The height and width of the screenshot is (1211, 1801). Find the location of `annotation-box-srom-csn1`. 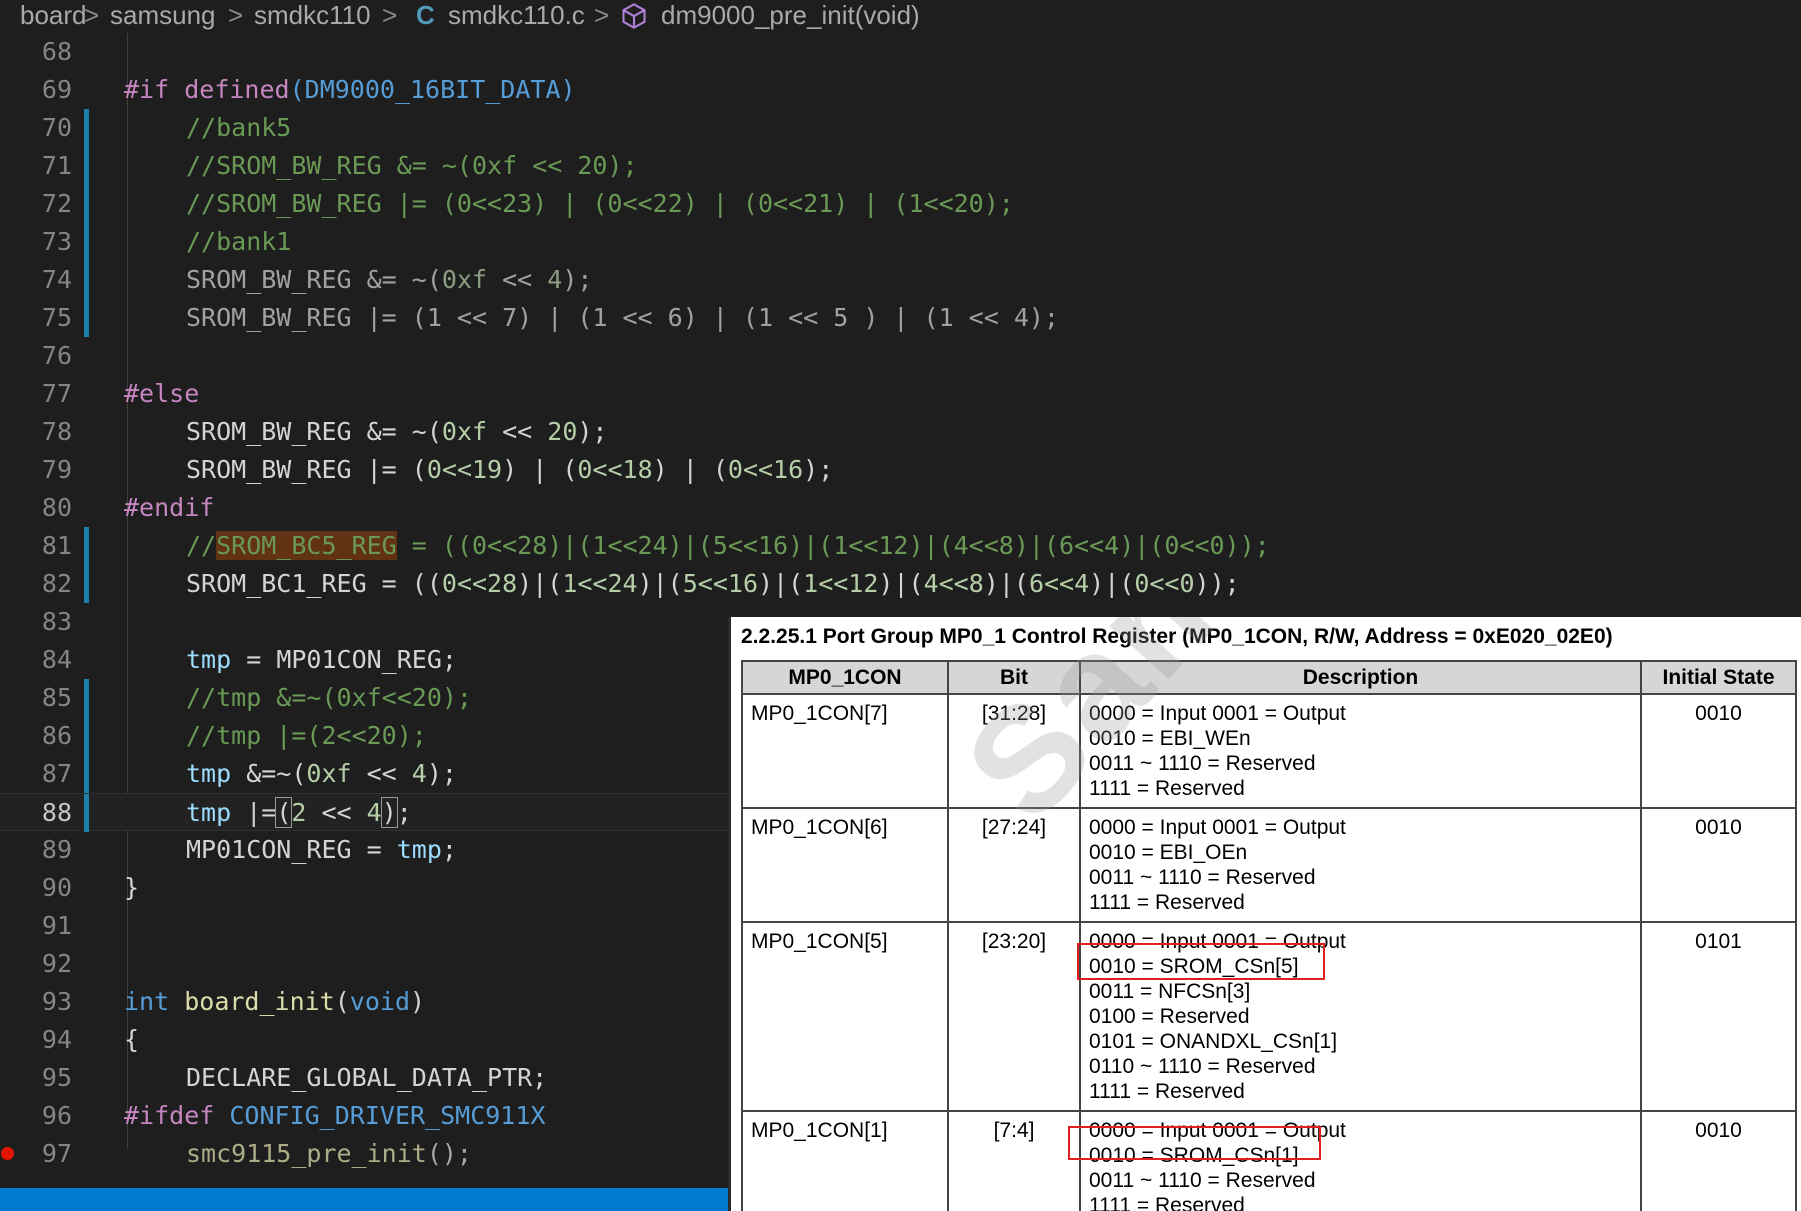

annotation-box-srom-csn1 is located at coordinates (1194, 1143).